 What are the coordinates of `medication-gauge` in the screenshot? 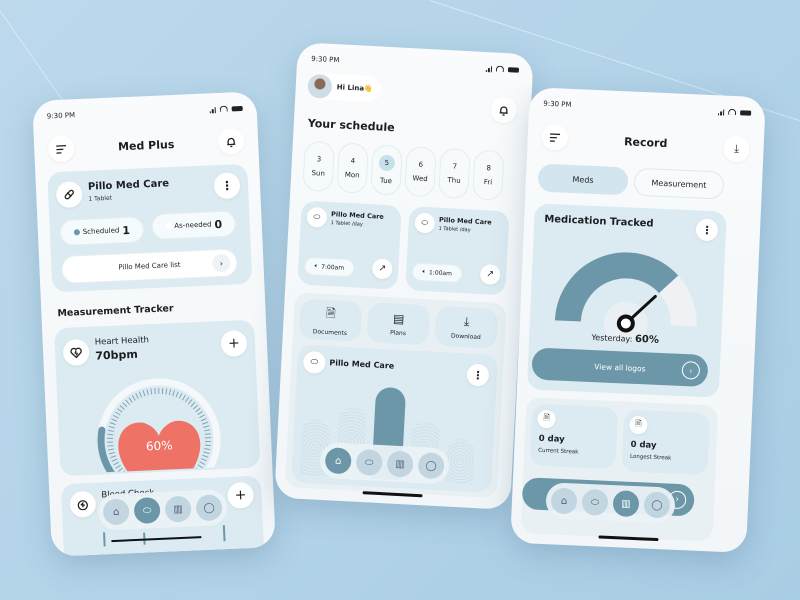 It's located at (625, 297).